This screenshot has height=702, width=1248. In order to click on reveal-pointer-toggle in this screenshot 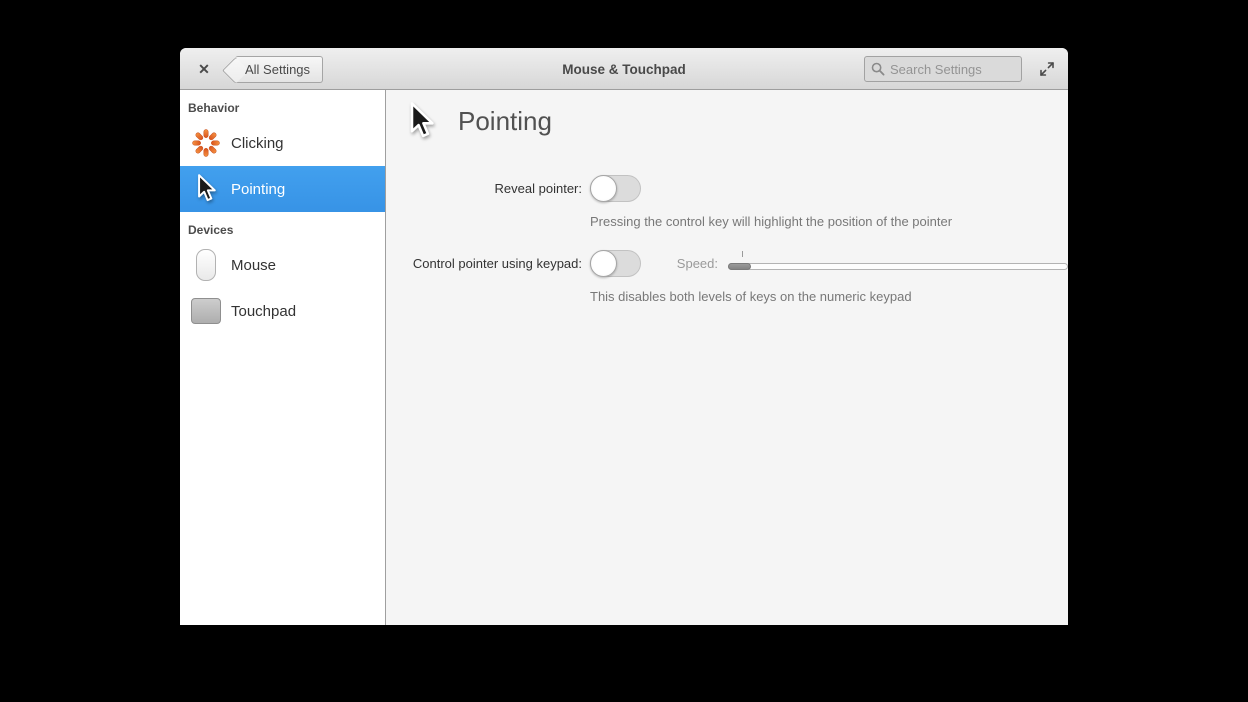, I will do `click(615, 188)`.